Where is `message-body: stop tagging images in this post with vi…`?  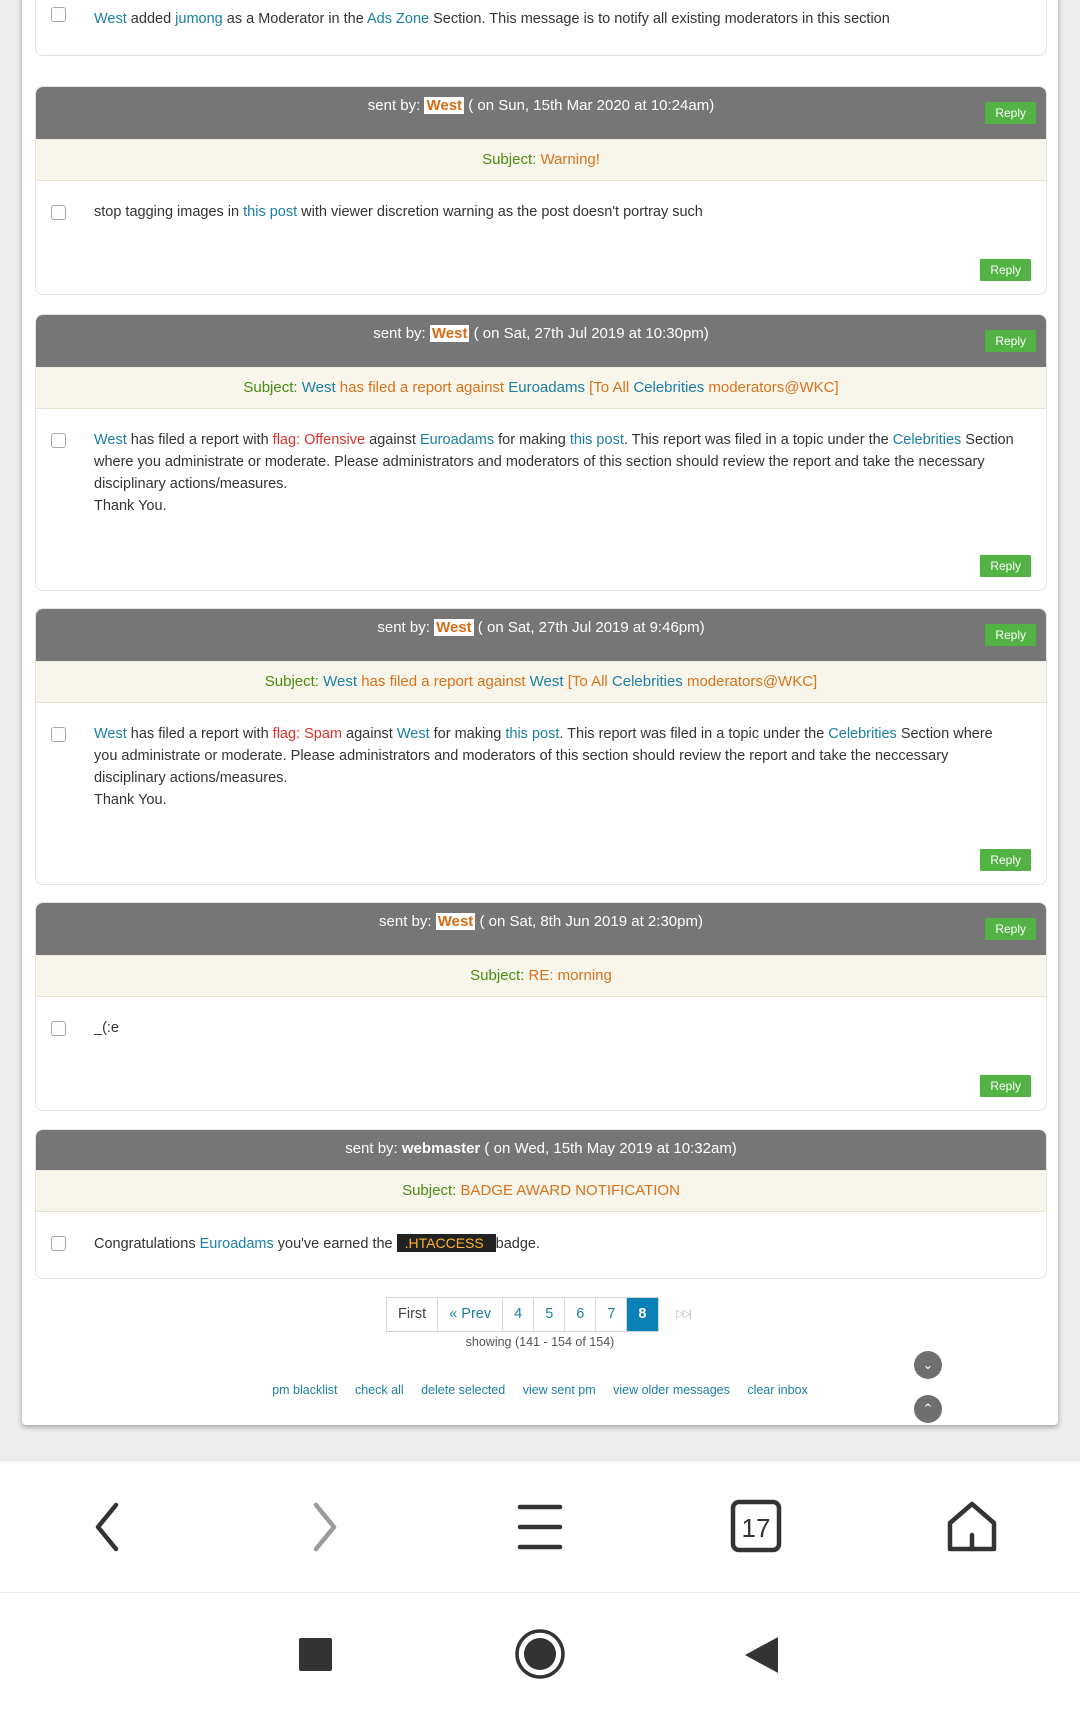
message-body: stop tagging images in this post with vi… is located at coordinates (541, 202).